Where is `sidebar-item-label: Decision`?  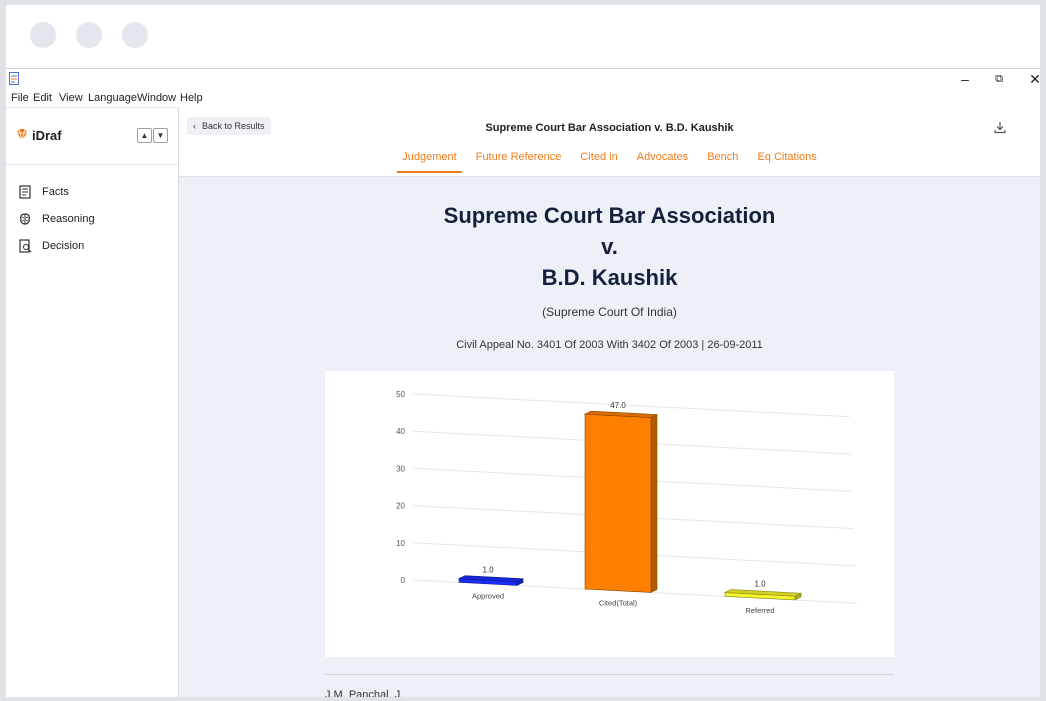 sidebar-item-label: Decision is located at coordinates (63, 246).